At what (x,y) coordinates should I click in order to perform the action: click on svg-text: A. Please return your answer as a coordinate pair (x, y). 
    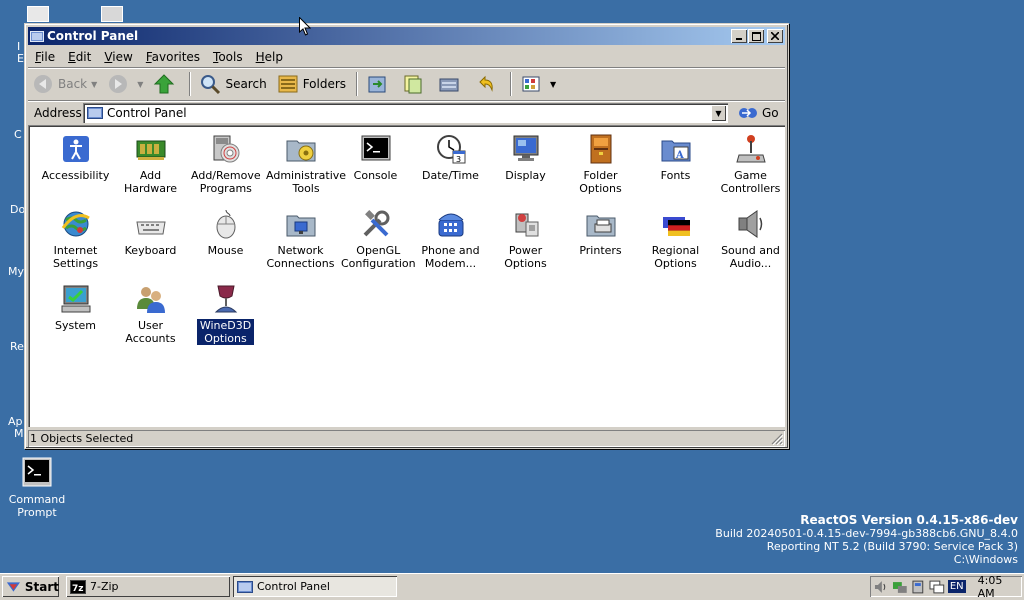
    Looking at the image, I should click on (679, 155).